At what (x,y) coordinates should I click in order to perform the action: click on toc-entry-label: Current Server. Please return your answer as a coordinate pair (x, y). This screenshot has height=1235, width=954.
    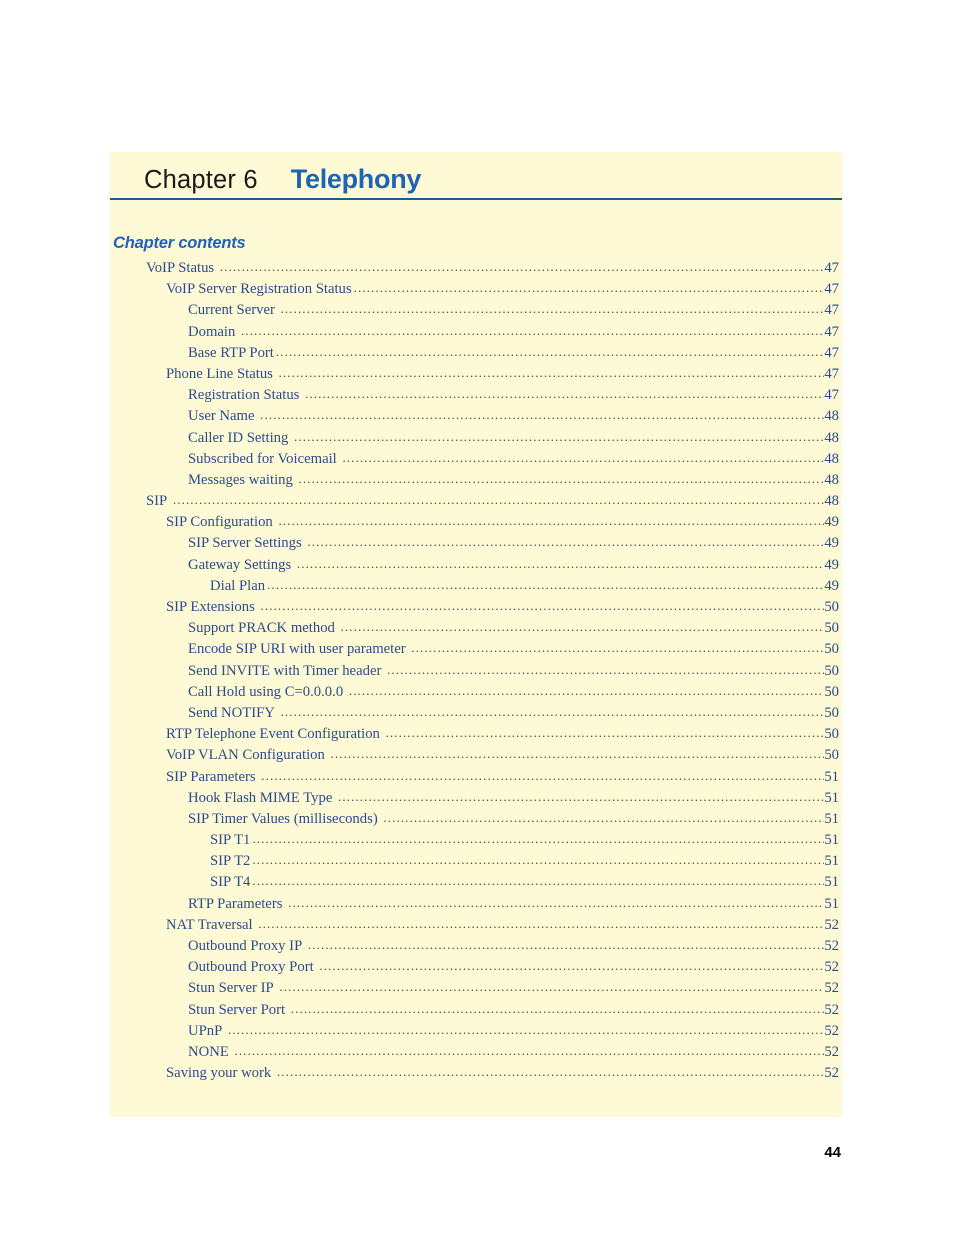
    Looking at the image, I should click on (231, 310).